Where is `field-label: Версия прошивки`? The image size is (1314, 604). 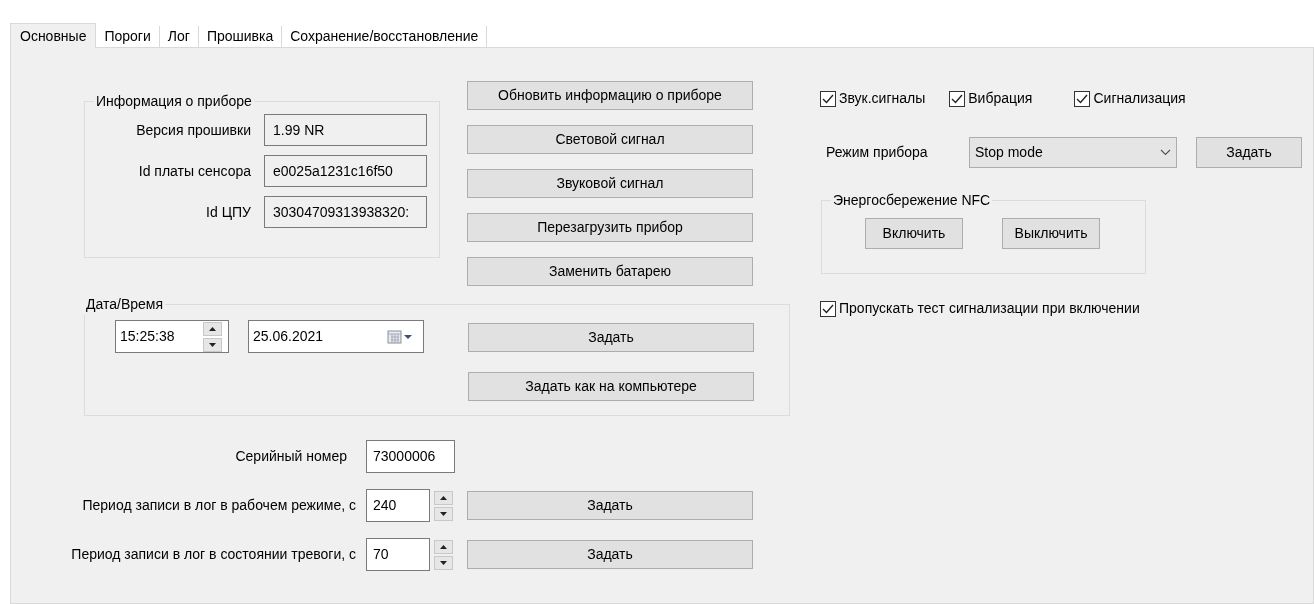
field-label: Версия прошивки is located at coordinates (193, 130).